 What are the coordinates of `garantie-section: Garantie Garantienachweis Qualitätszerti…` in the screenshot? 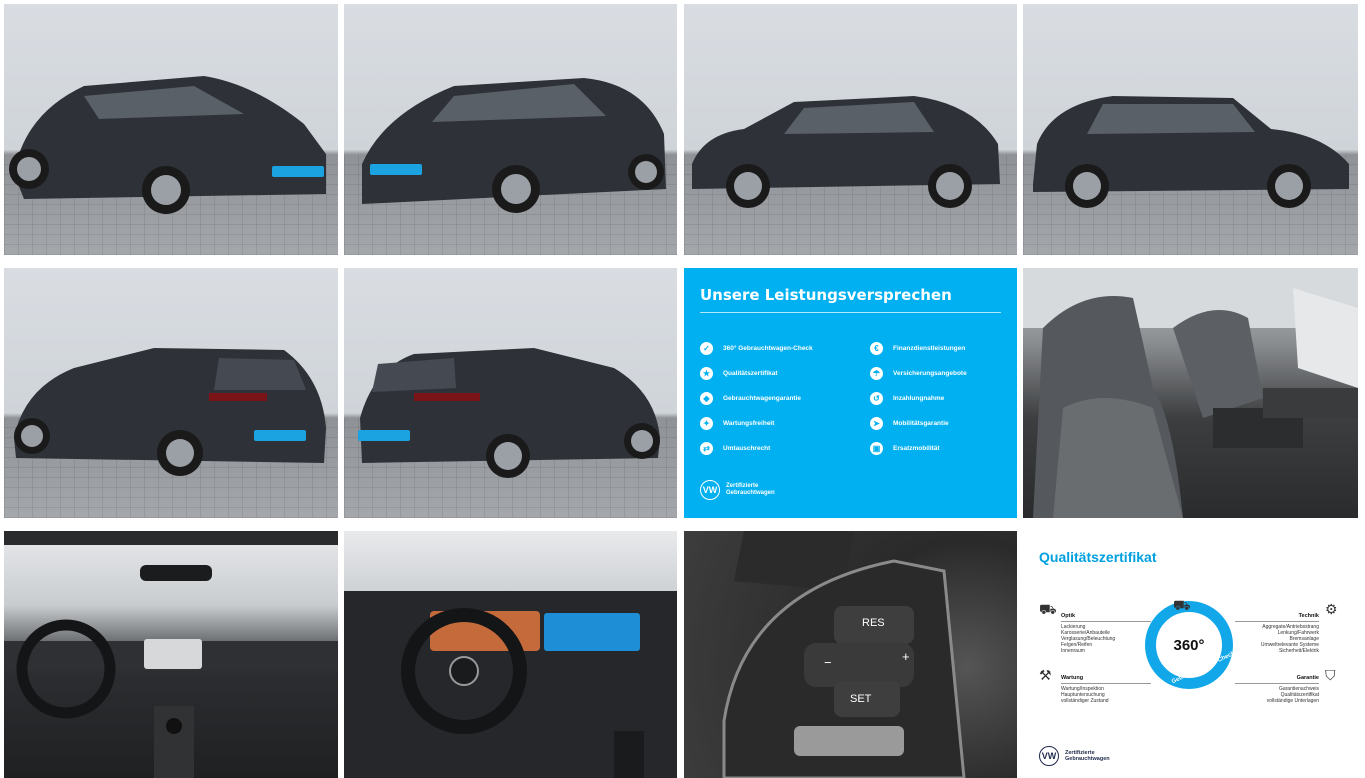 It's located at (1277, 689).